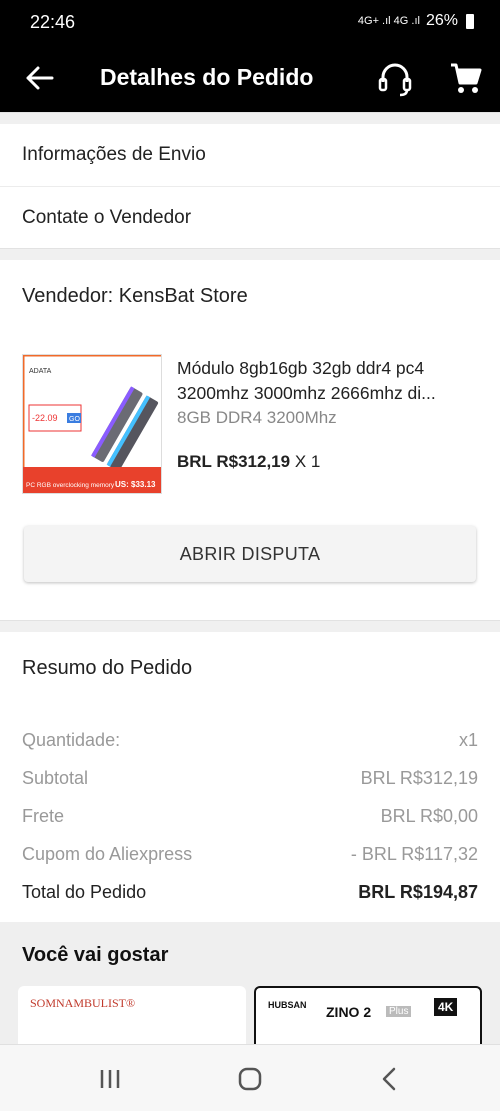  Describe the element at coordinates (53, 22) in the screenshot. I see `status-time: 22:46` at that location.